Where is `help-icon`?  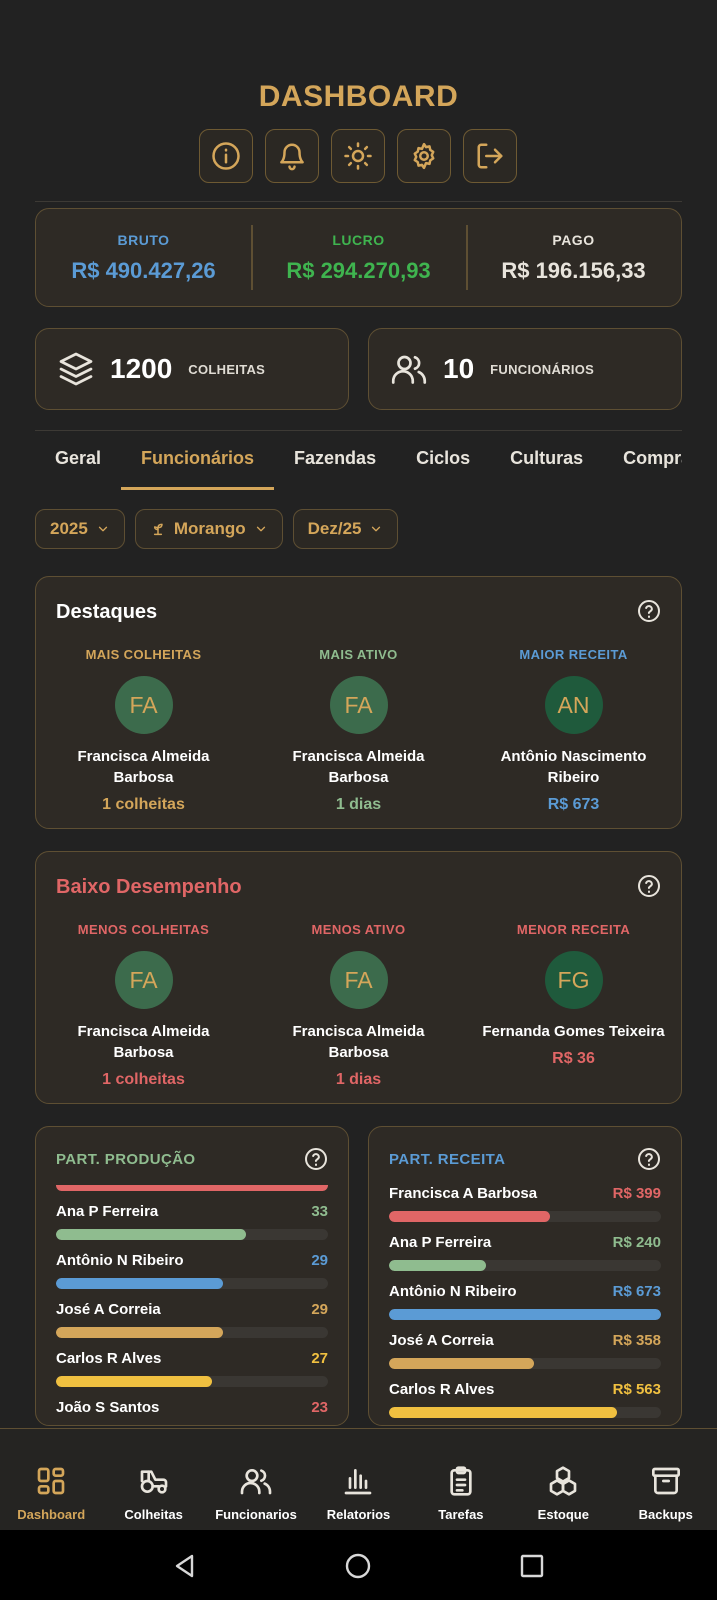 help-icon is located at coordinates (649, 1159).